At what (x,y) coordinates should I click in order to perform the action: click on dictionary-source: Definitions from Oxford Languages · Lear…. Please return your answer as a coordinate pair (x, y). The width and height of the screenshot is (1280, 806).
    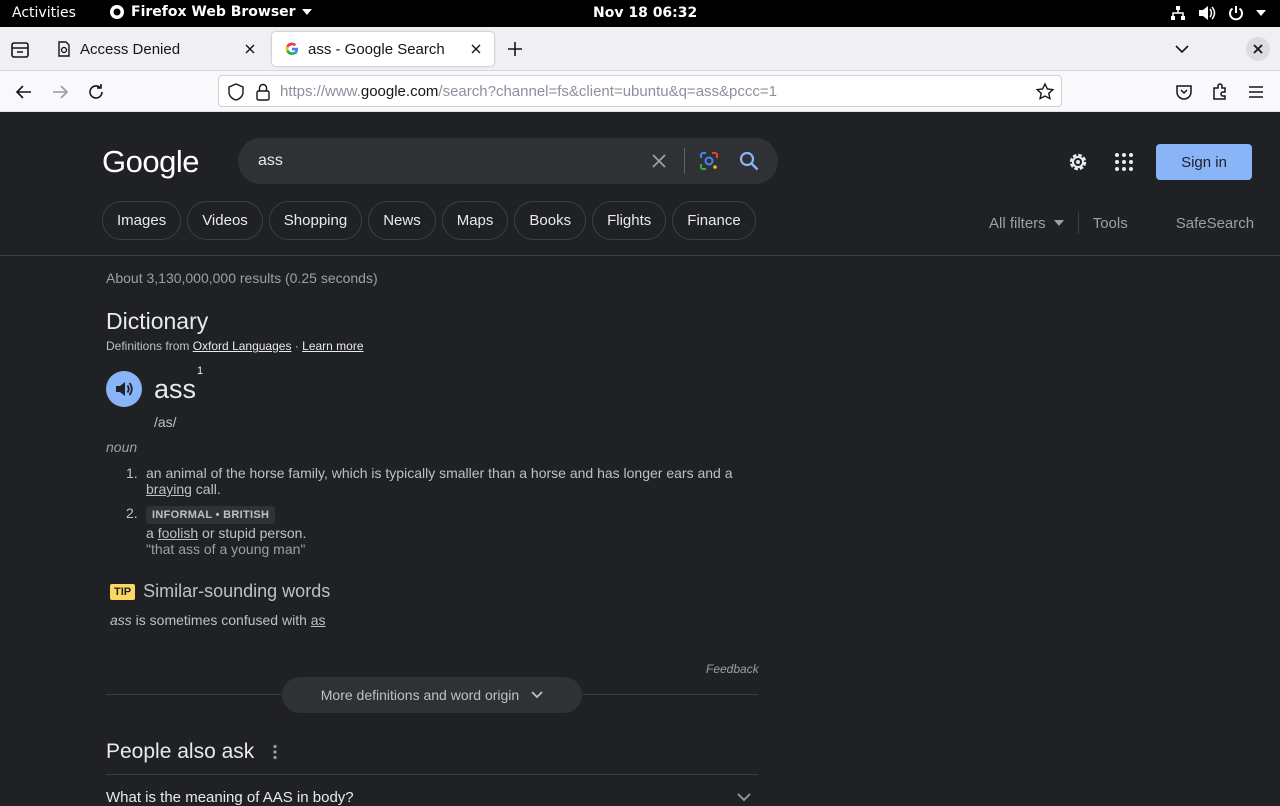
    Looking at the image, I should click on (235, 346).